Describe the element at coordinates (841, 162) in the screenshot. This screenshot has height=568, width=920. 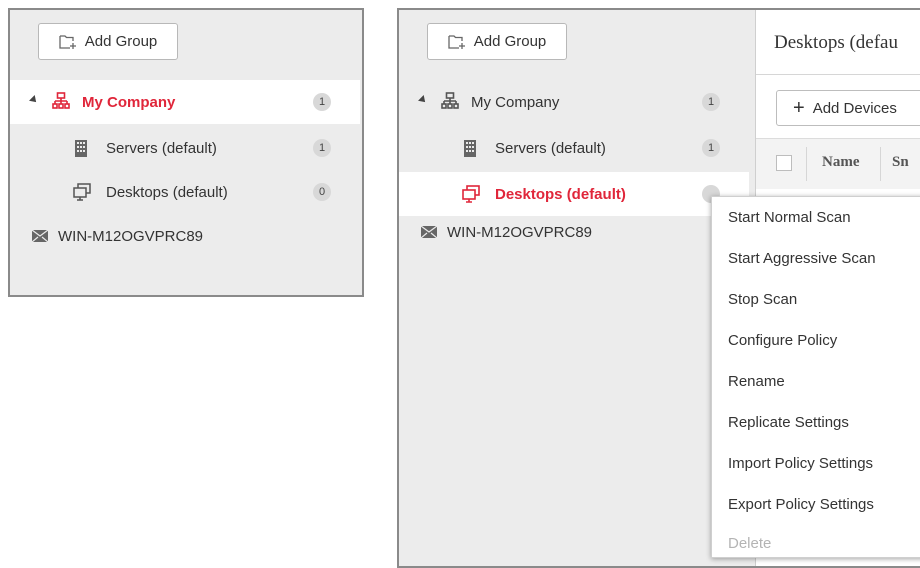
I see `column-header-name: Name` at that location.